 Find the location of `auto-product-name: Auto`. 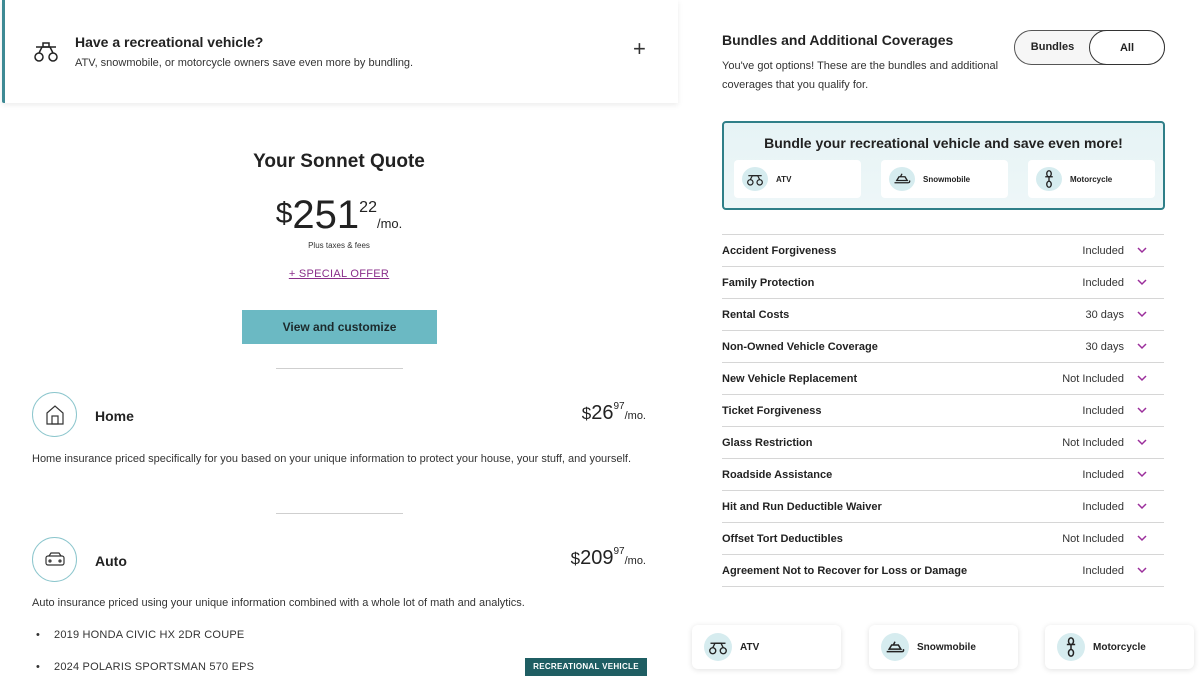

auto-product-name: Auto is located at coordinates (111, 561).